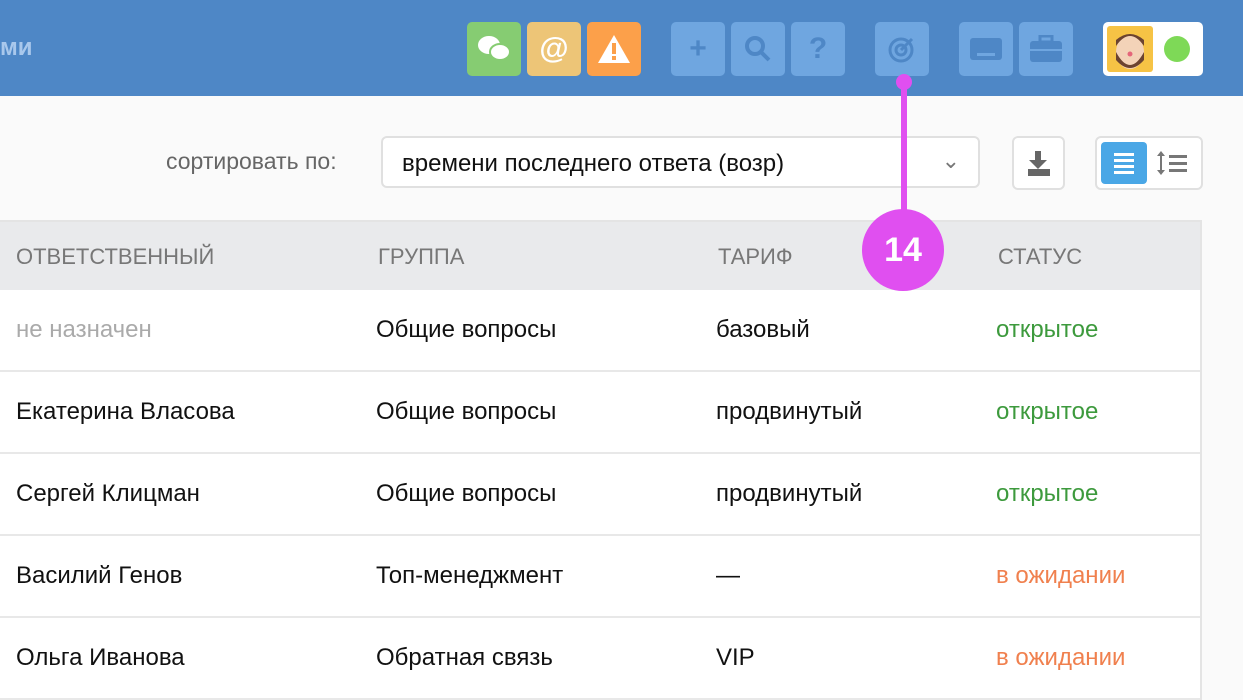 This screenshot has width=1243, height=700. I want to click on table-row: Ольга Иванова Обратная связь VIP в ожидании, so click(600, 659).